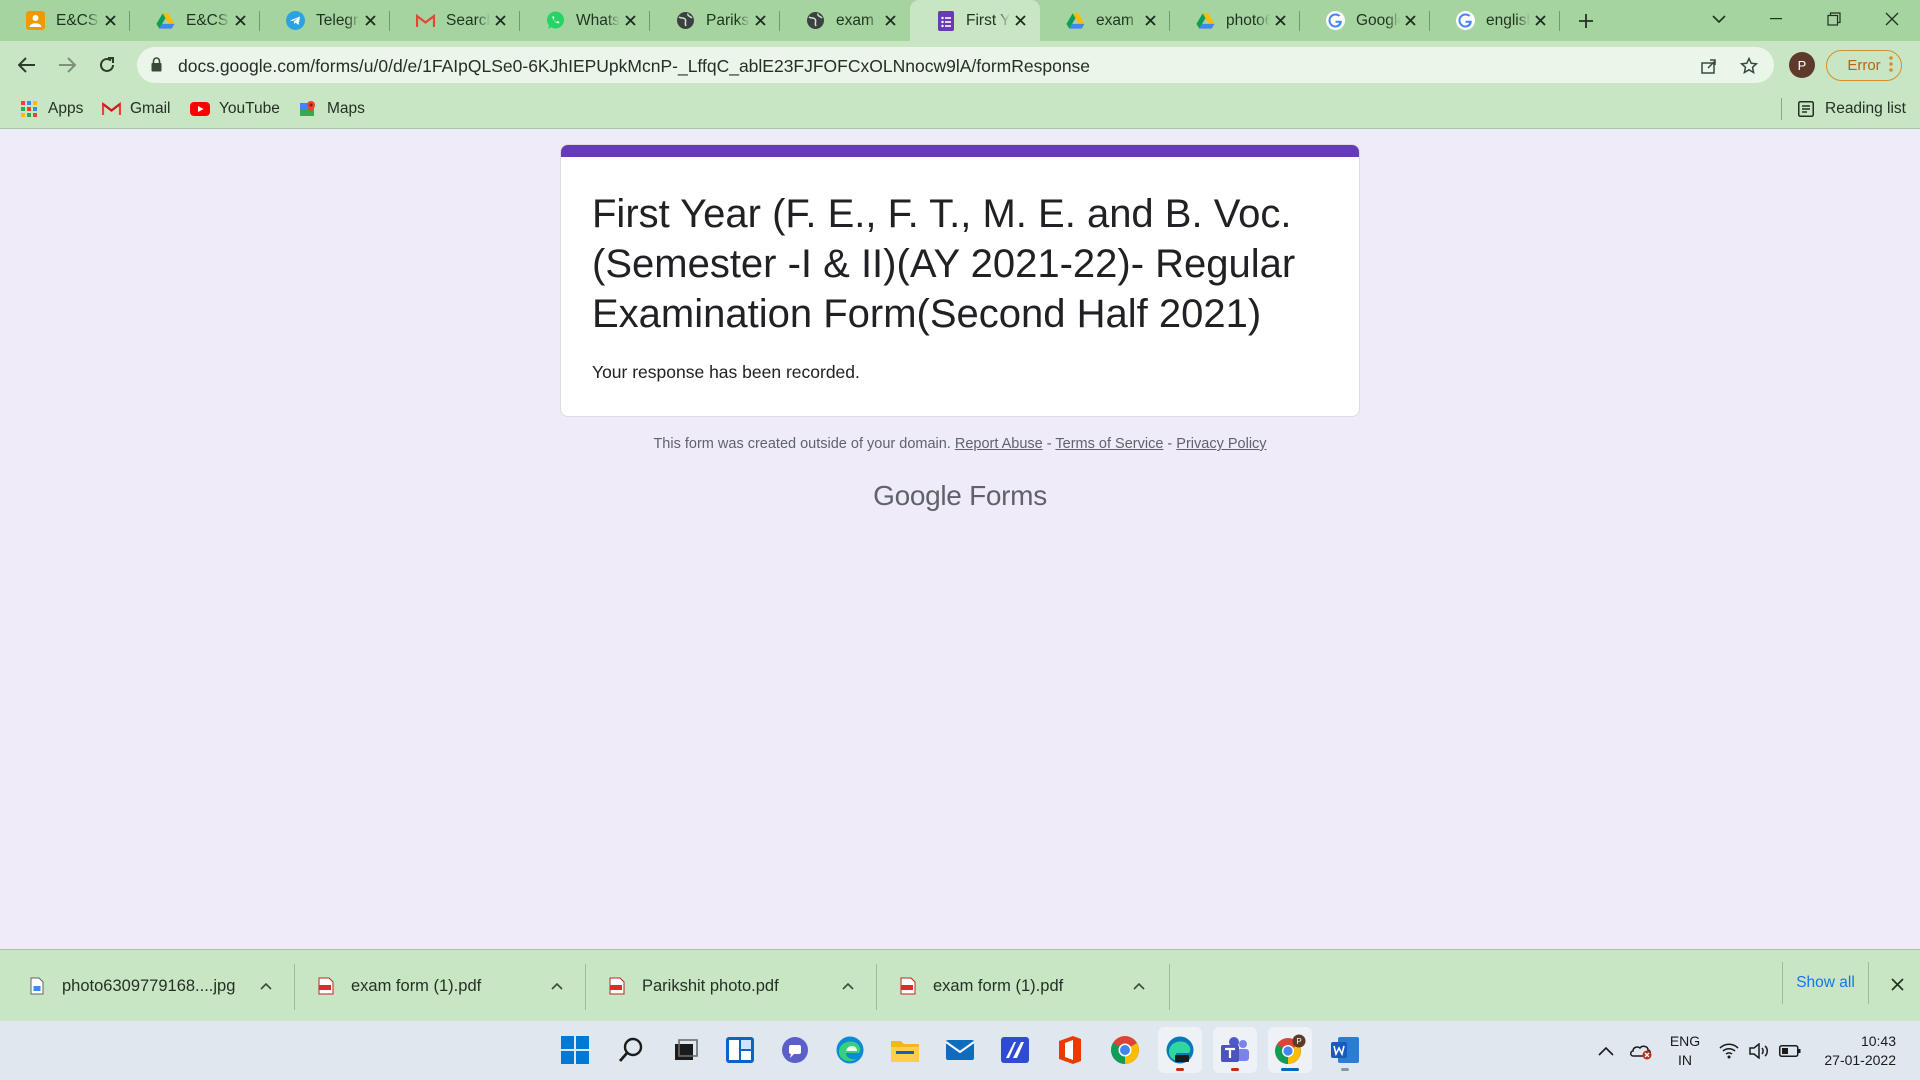 This screenshot has height=1080, width=1920. I want to click on teams-icon, so click(1235, 1050).